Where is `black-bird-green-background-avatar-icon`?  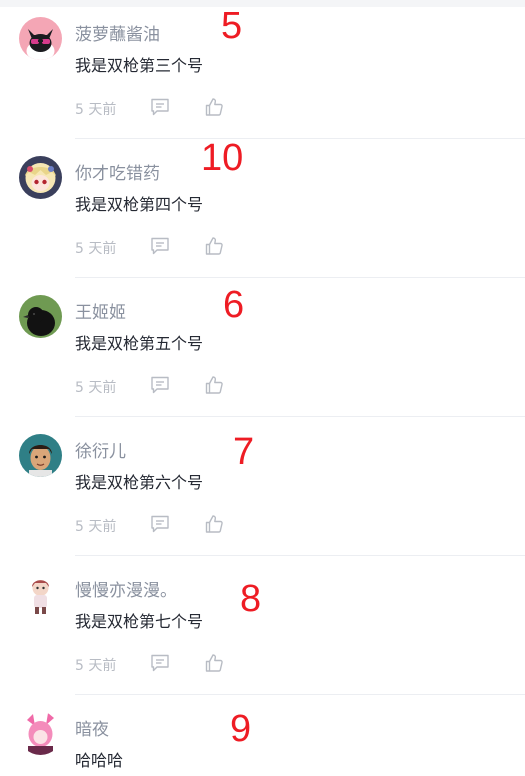 black-bird-green-background-avatar-icon is located at coordinates (40, 316).